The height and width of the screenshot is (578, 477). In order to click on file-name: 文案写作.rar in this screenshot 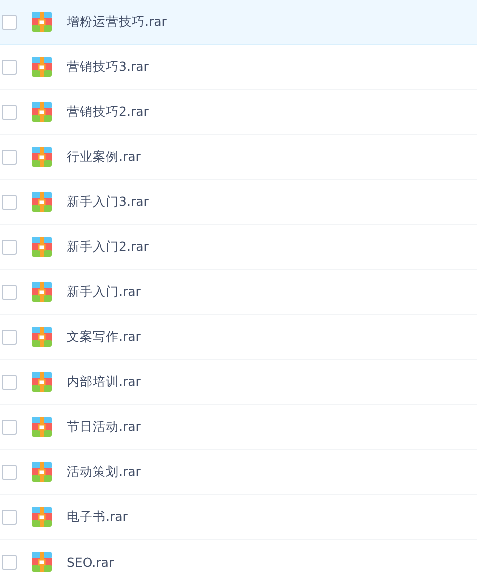, I will do `click(104, 337)`.